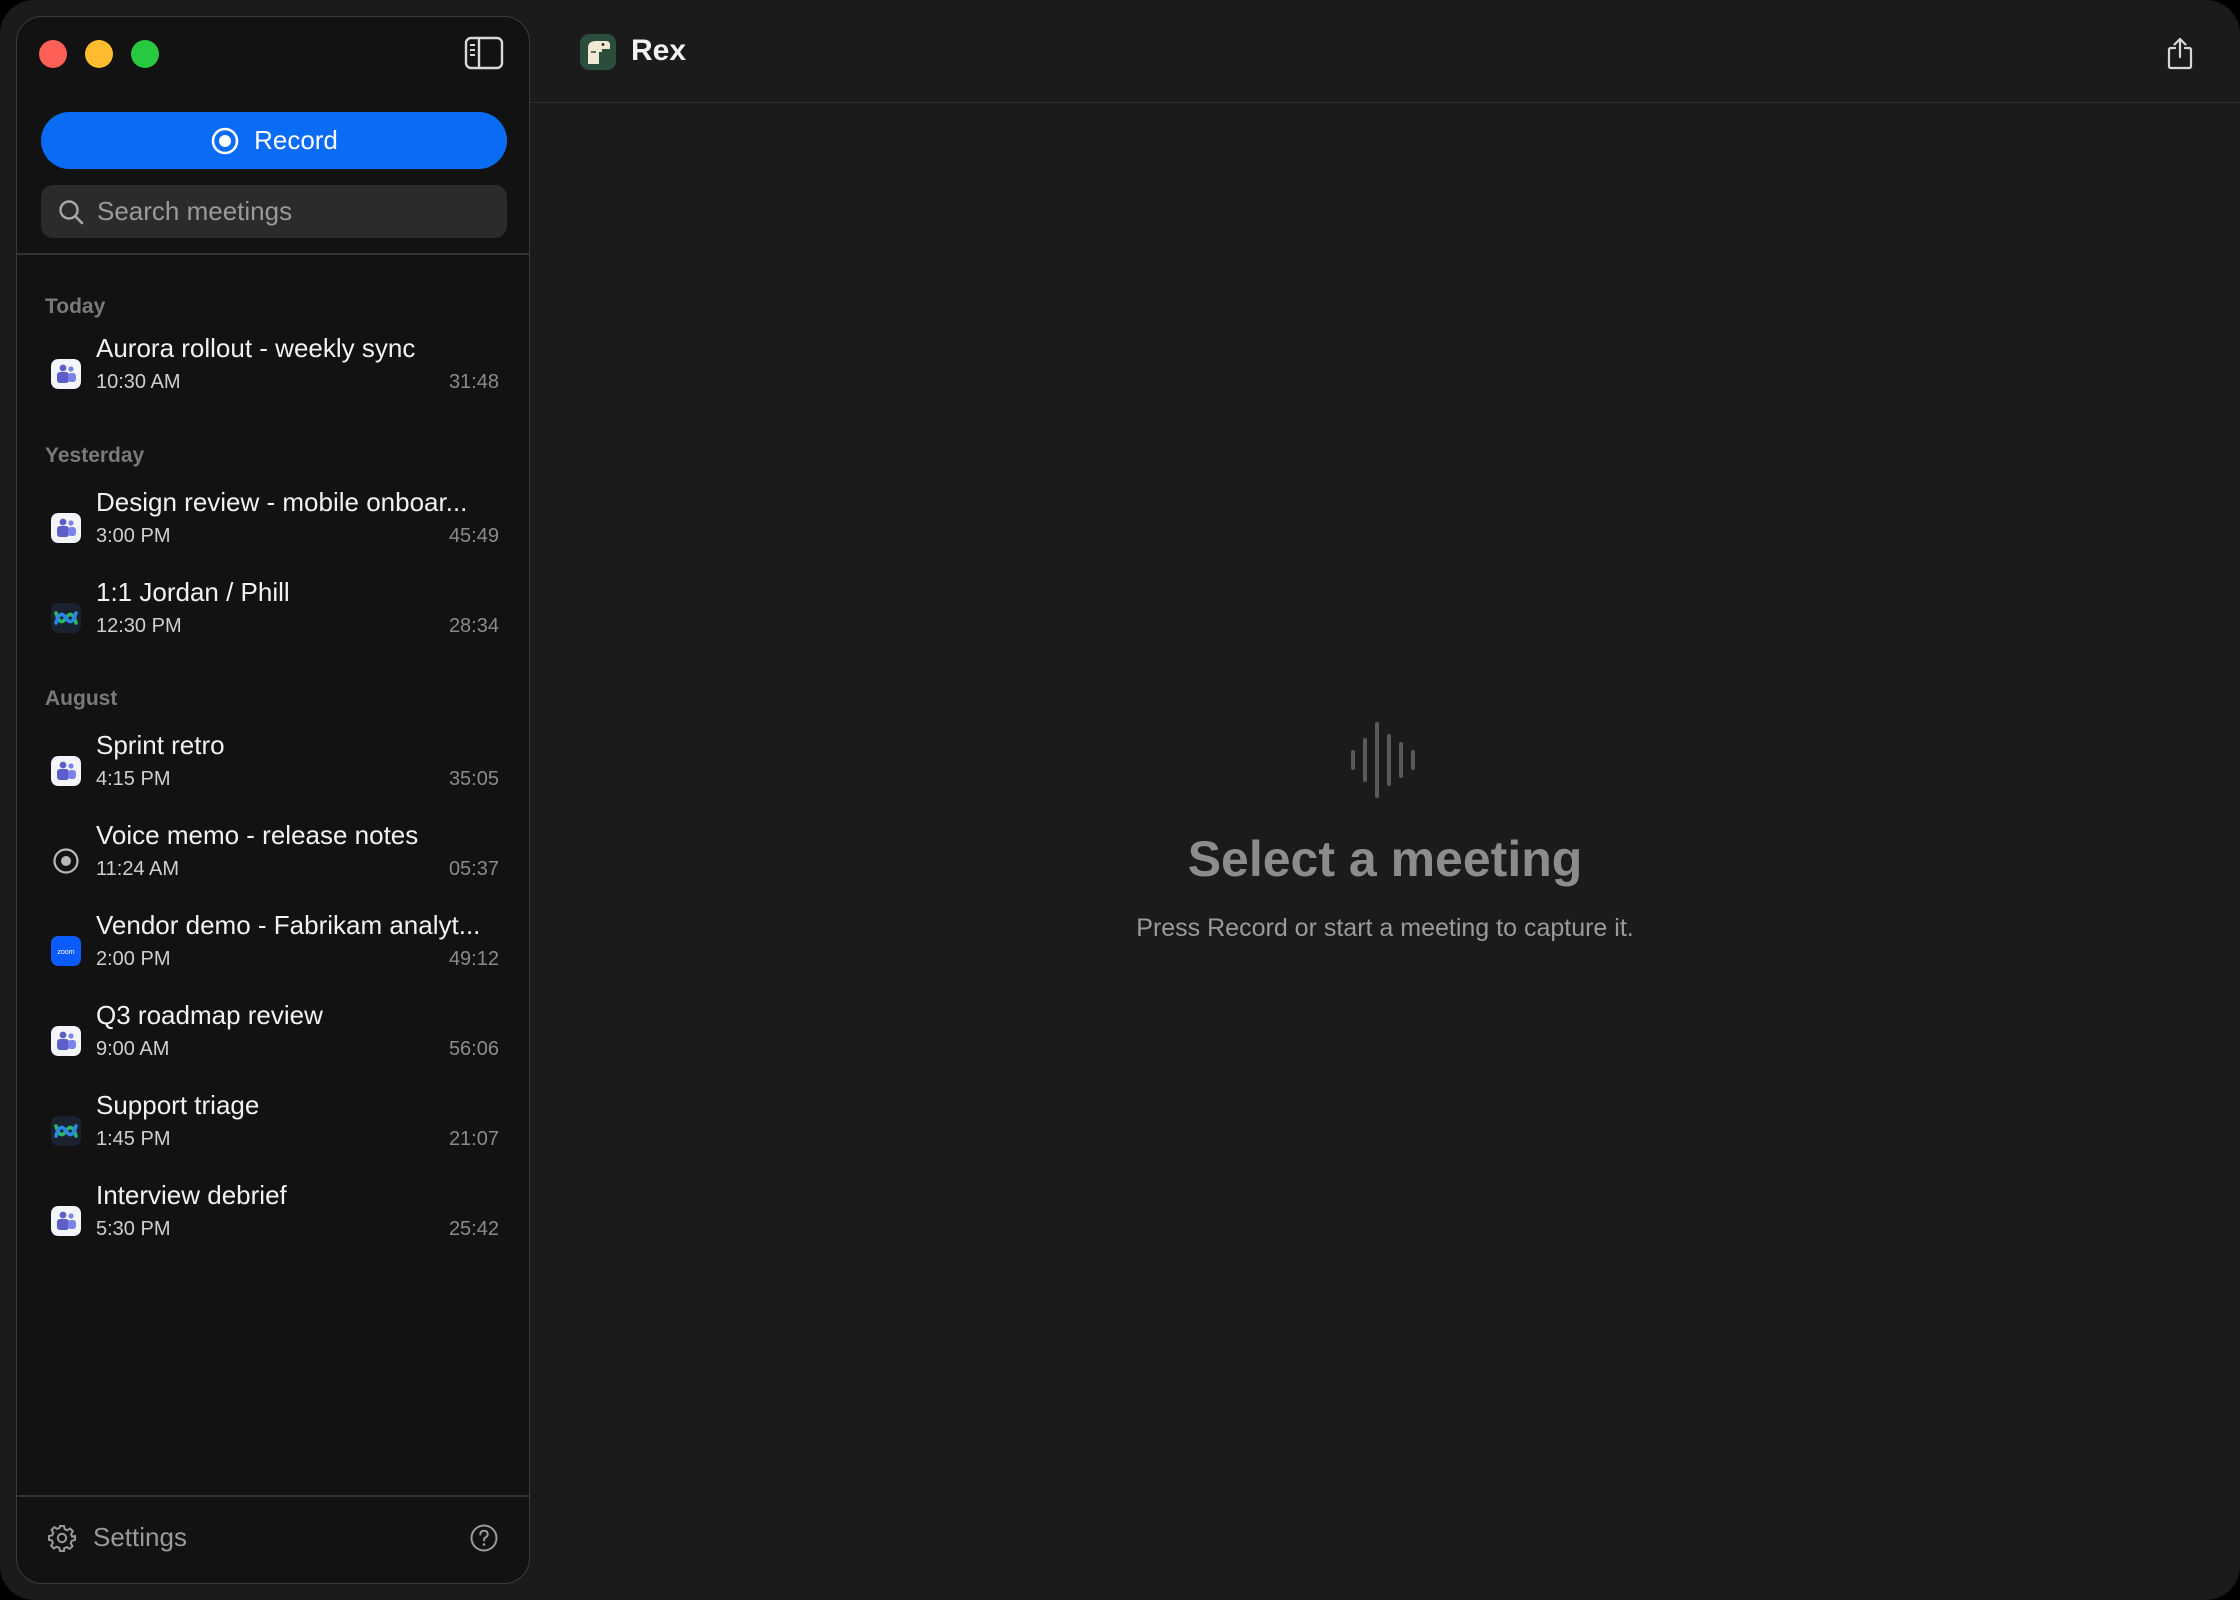  Describe the element at coordinates (99, 54) in the screenshot. I see `minimize-window-button` at that location.